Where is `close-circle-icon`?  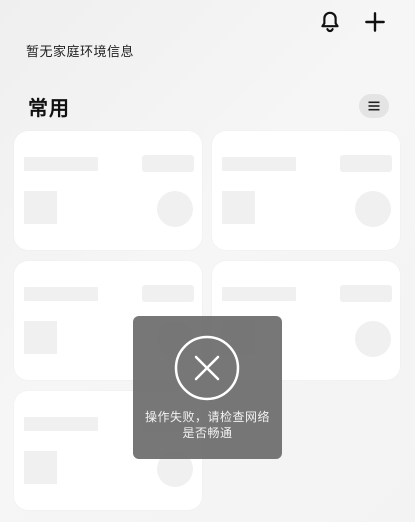
close-circle-icon is located at coordinates (207, 368).